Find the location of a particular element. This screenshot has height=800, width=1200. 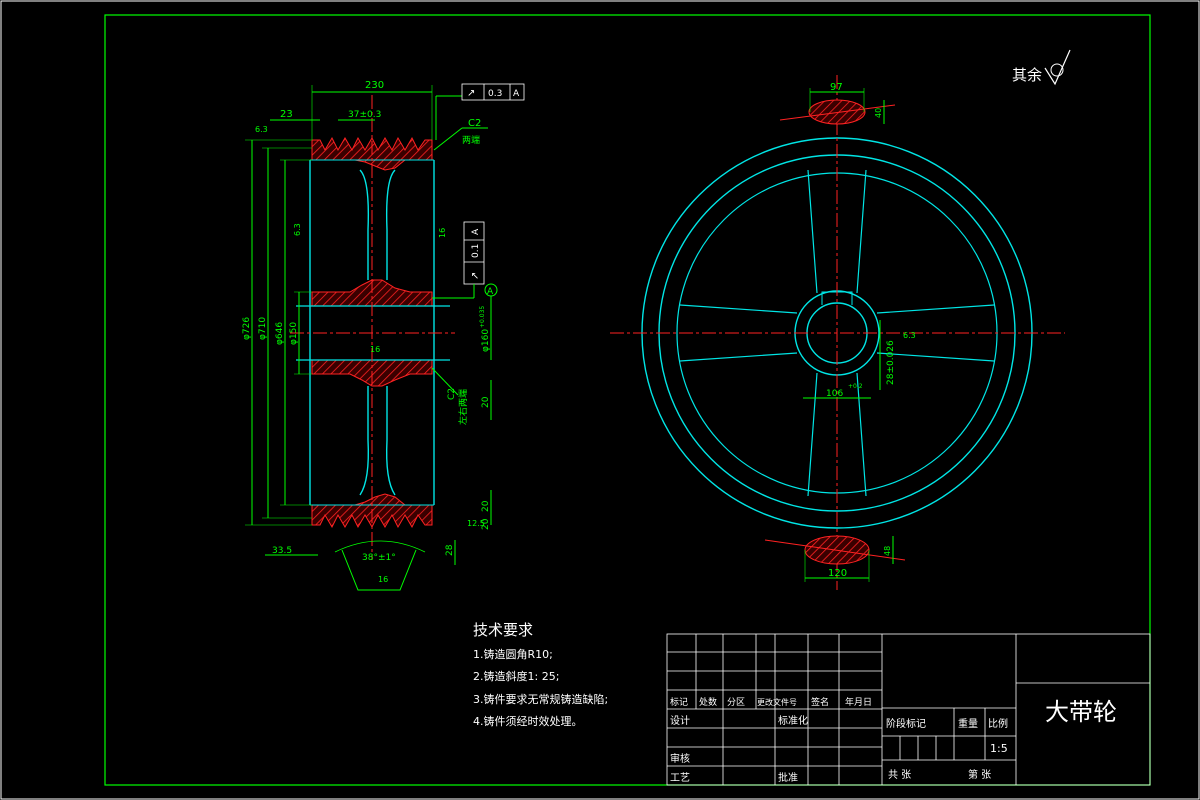

front-rough: 6.3 is located at coordinates (909, 335).